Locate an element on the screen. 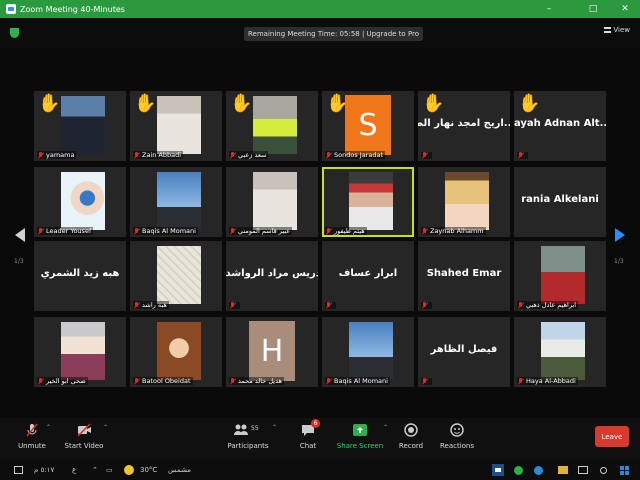 The height and width of the screenshot is (480, 640). participant-tile: Batool Obeidat is located at coordinates (176, 352).